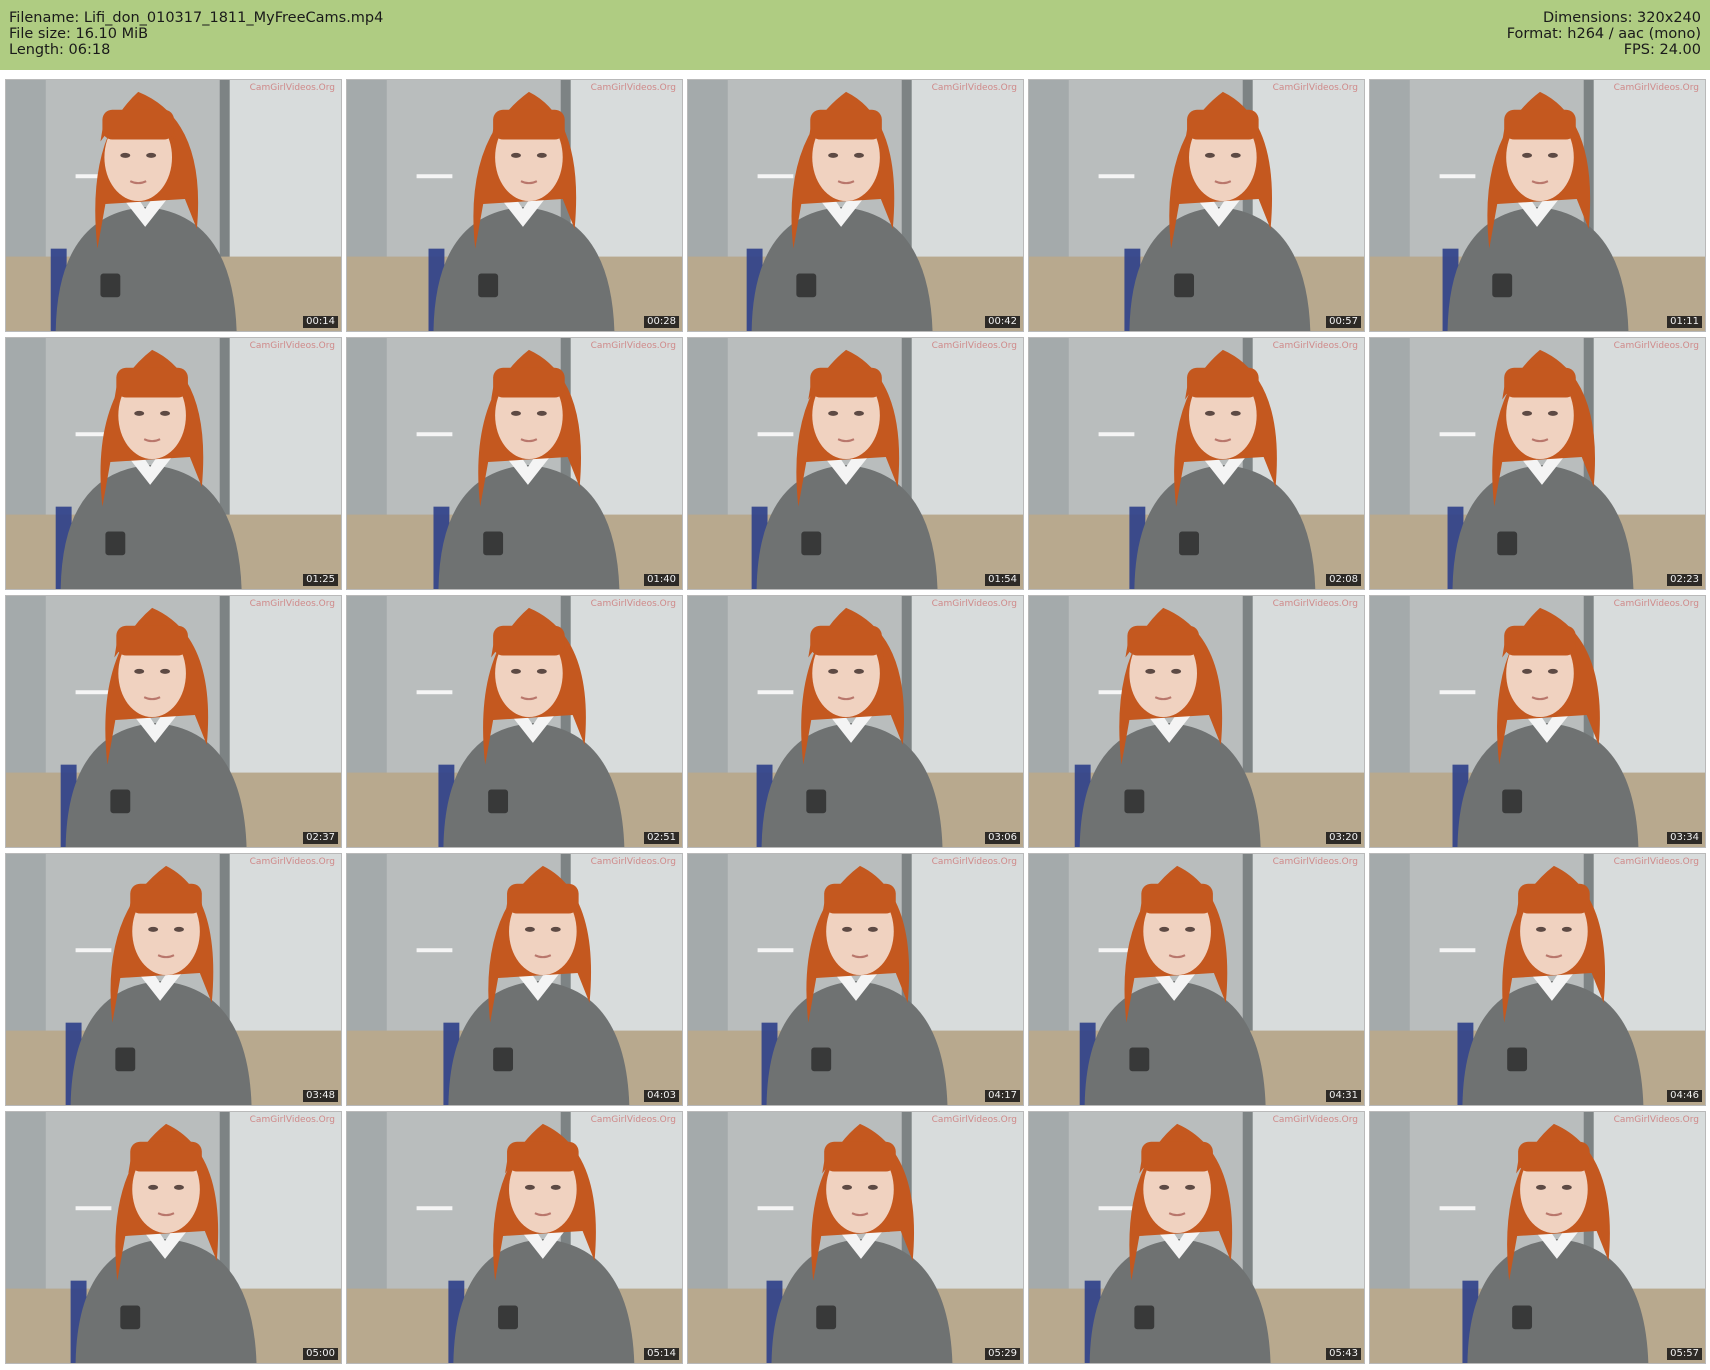 Image resolution: width=1710 pixels, height=1370 pixels. Describe the element at coordinates (1343, 1354) in the screenshot. I see `timestamp-label: 05:43` at that location.